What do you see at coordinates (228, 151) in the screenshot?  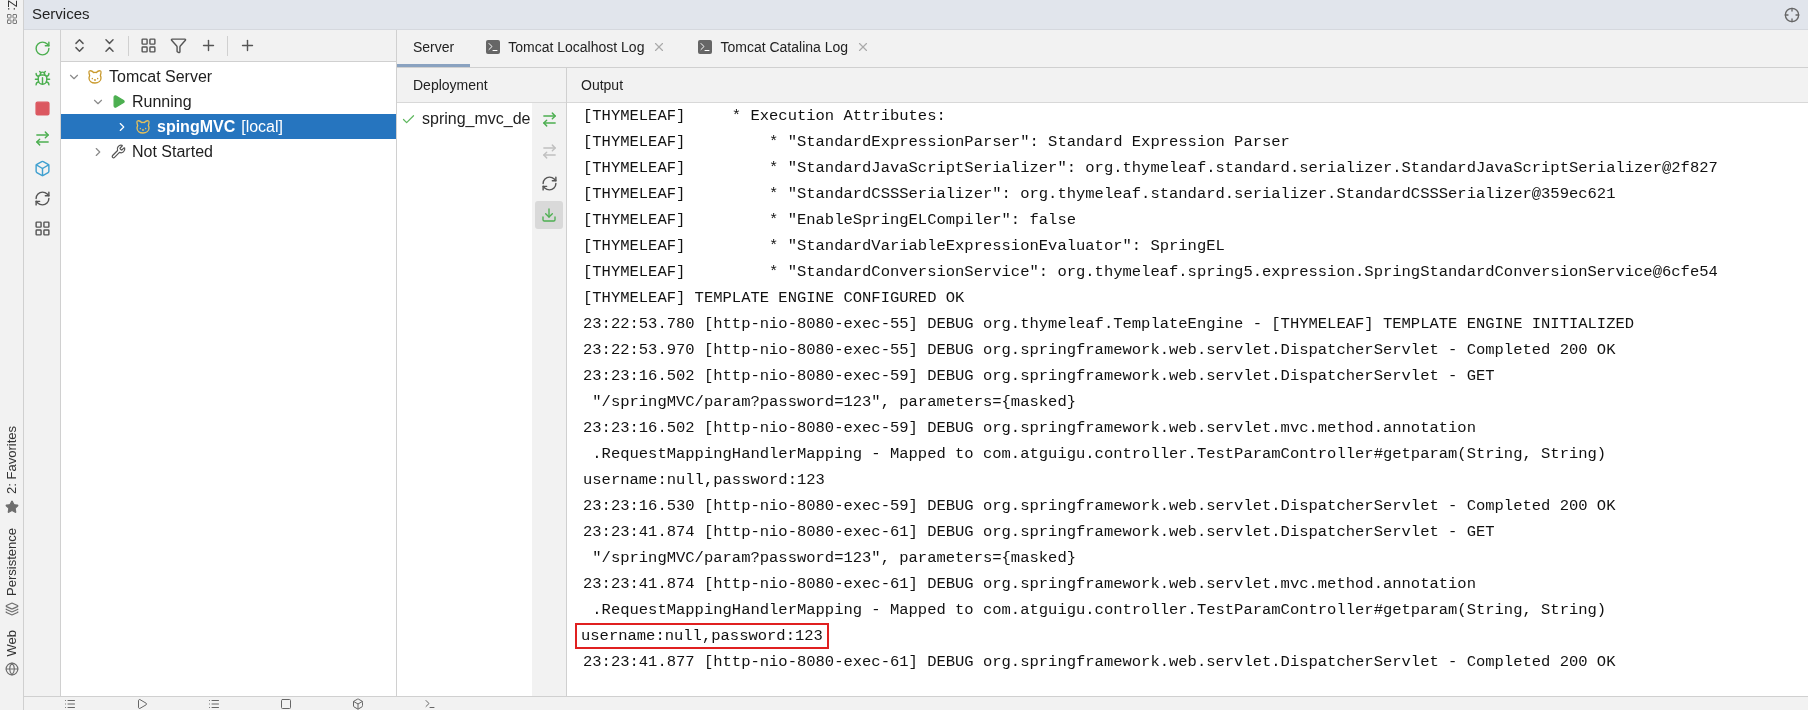 I see `tree-item: Not Started` at bounding box center [228, 151].